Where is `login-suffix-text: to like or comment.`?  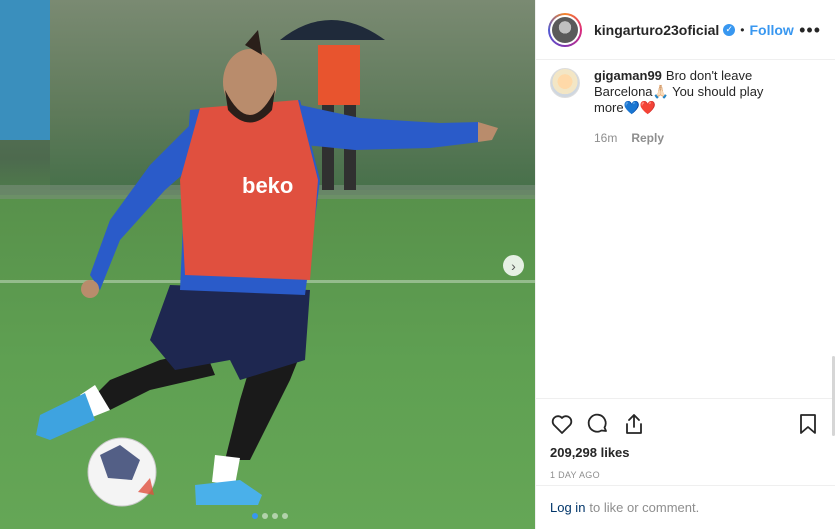
login-suffix-text: to like or comment. is located at coordinates (644, 507).